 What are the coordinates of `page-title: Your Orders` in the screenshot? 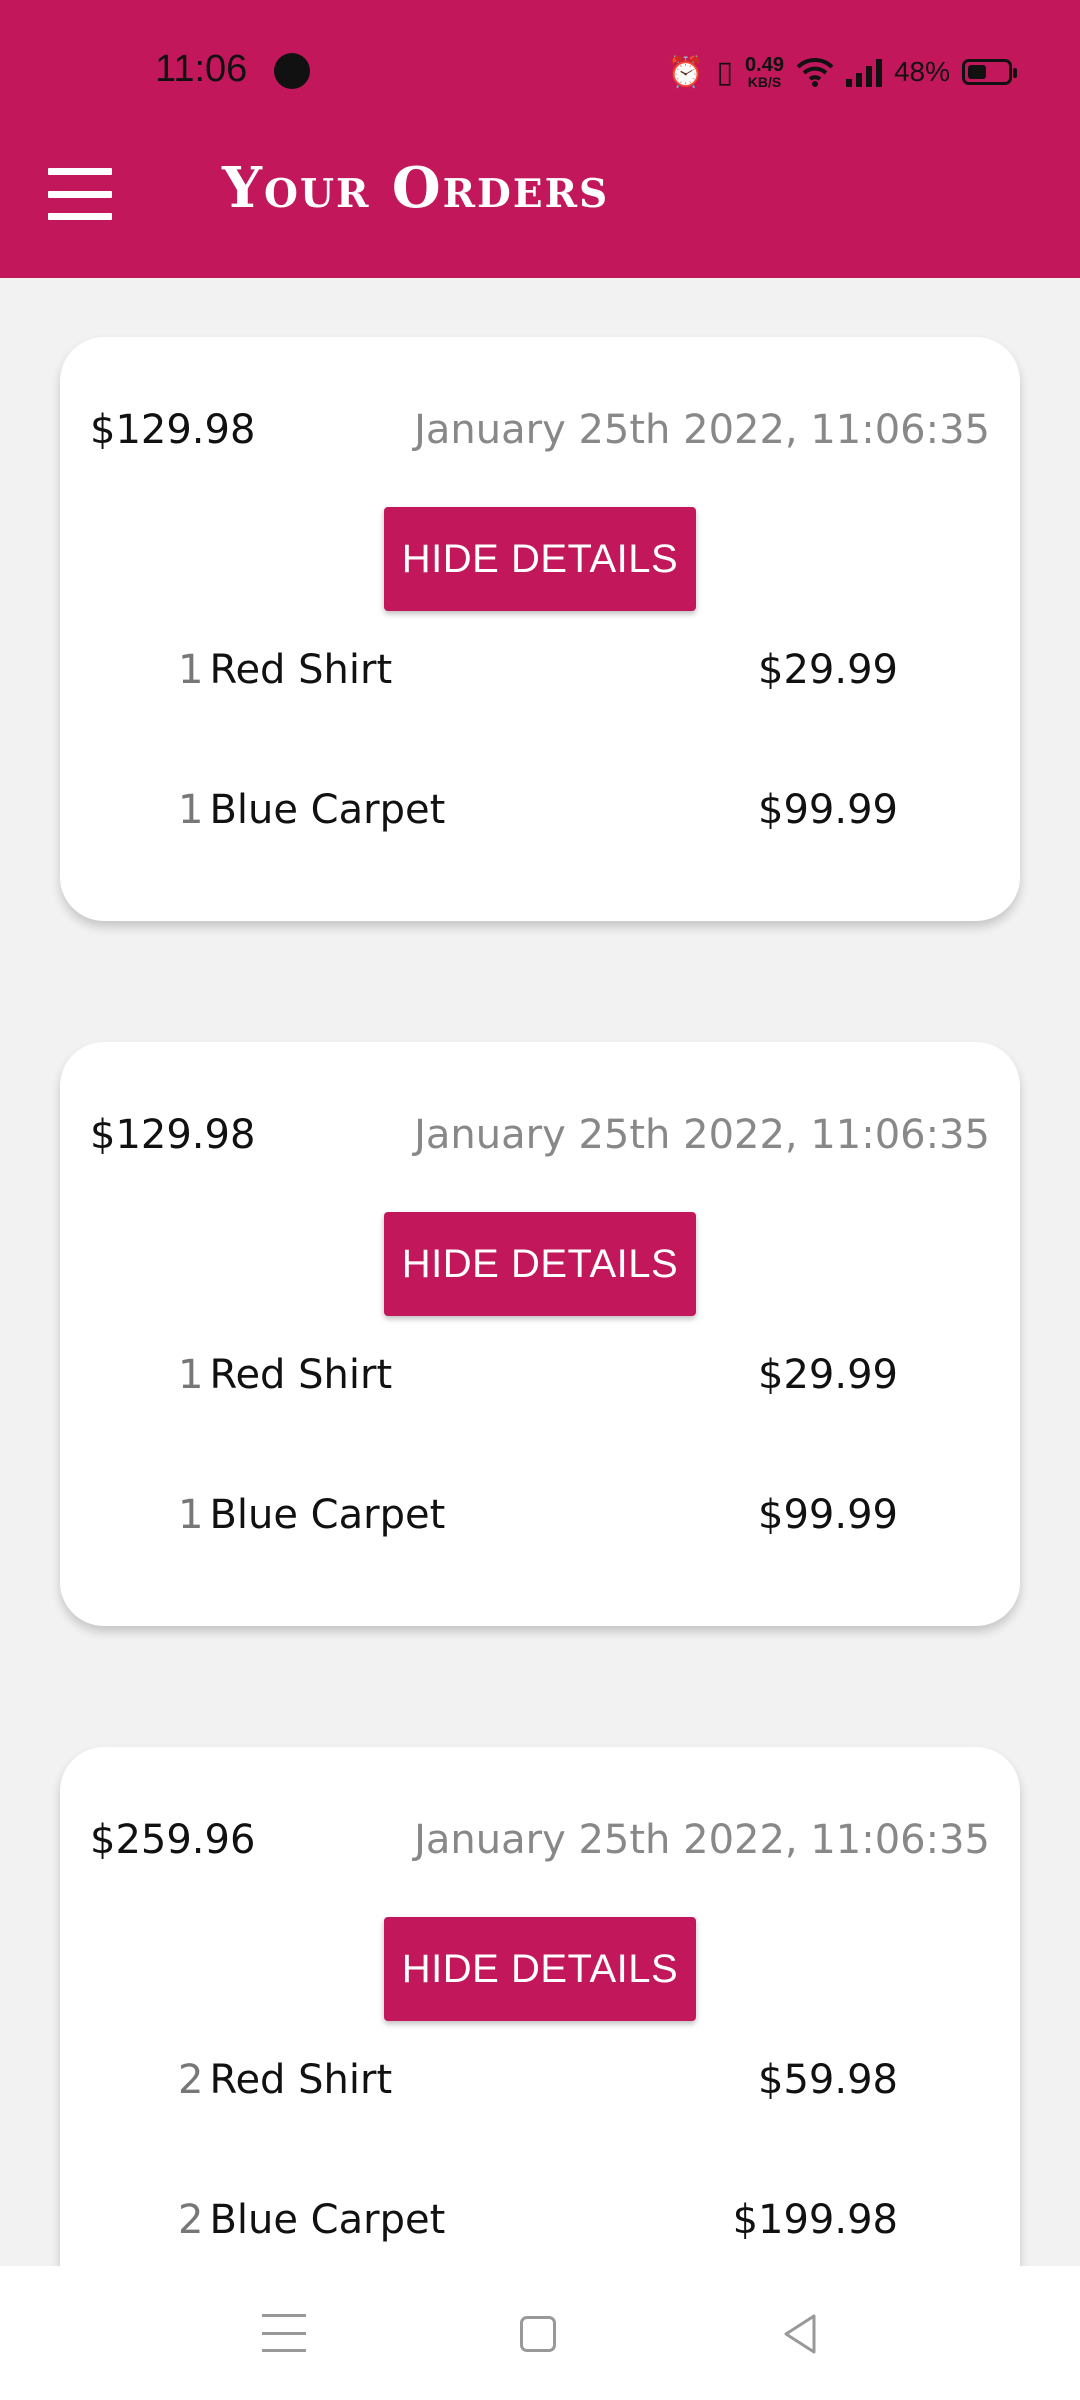 It's located at (416, 188).